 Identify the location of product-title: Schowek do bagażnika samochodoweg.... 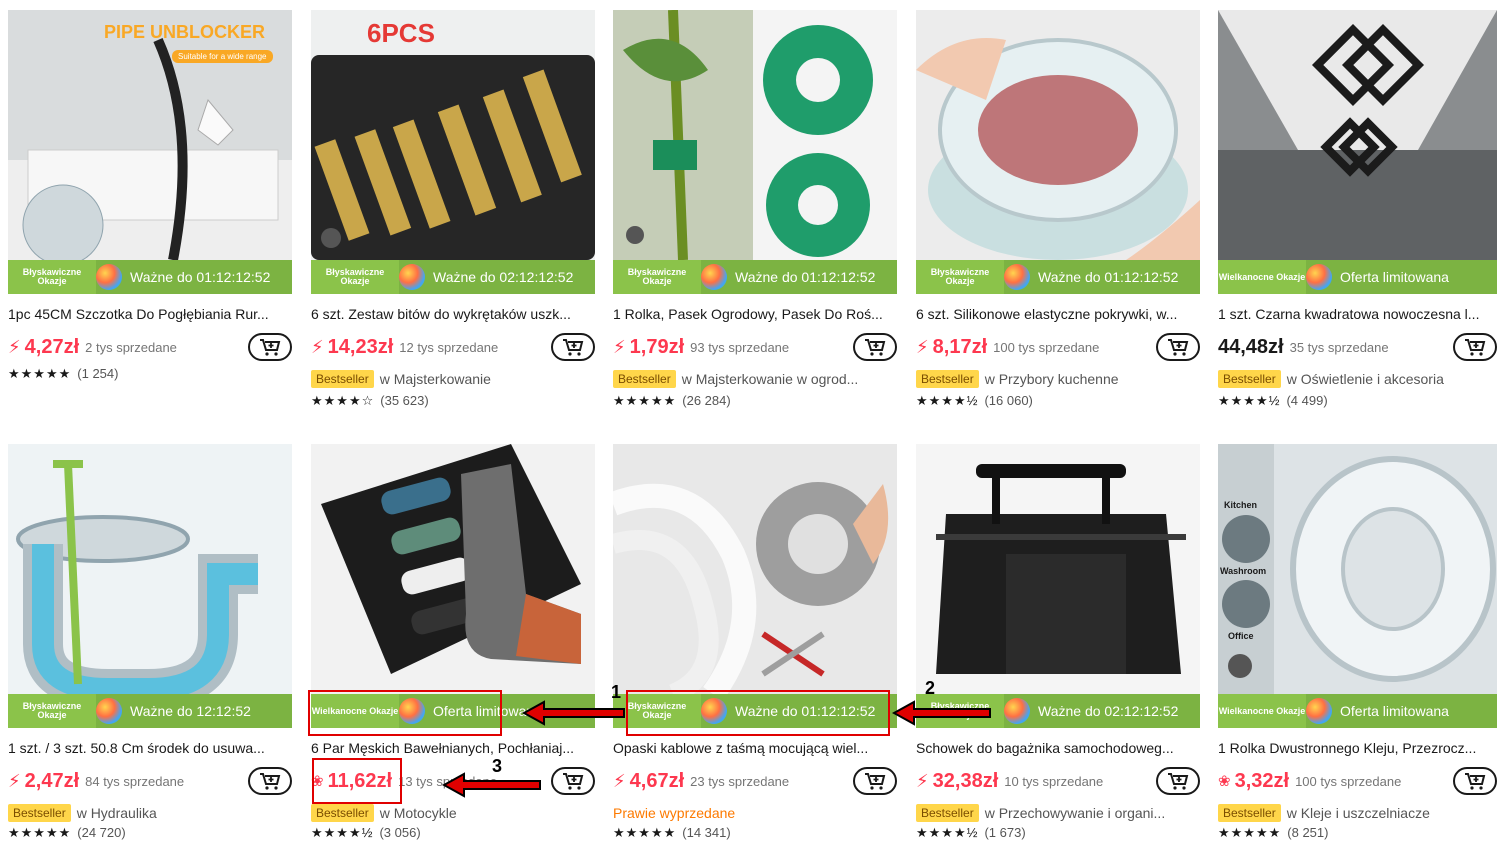
(1058, 748).